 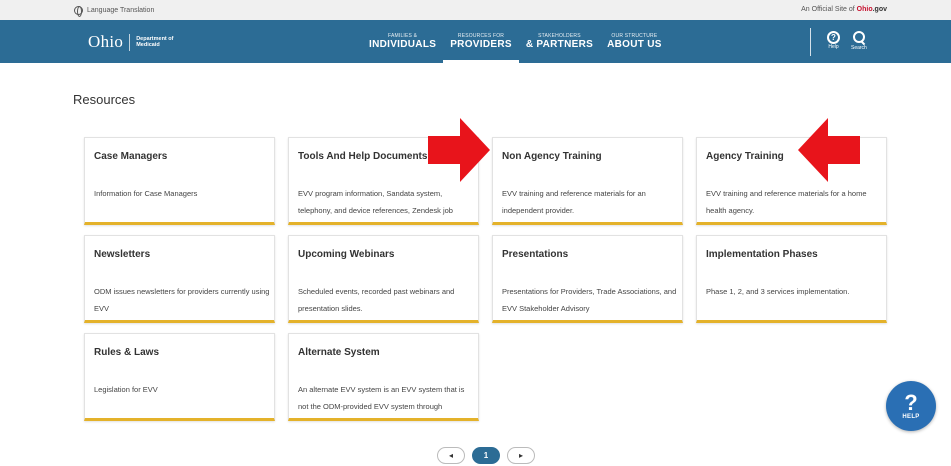 I want to click on nav-families-individuals: FAMILIES & INDIVIDUALS, so click(x=402, y=41).